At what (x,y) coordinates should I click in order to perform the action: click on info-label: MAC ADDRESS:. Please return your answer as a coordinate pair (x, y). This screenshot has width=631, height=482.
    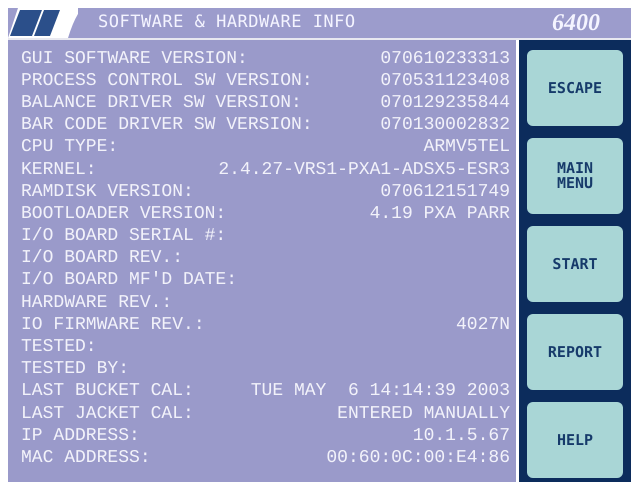
    Looking at the image, I should click on (86, 458).